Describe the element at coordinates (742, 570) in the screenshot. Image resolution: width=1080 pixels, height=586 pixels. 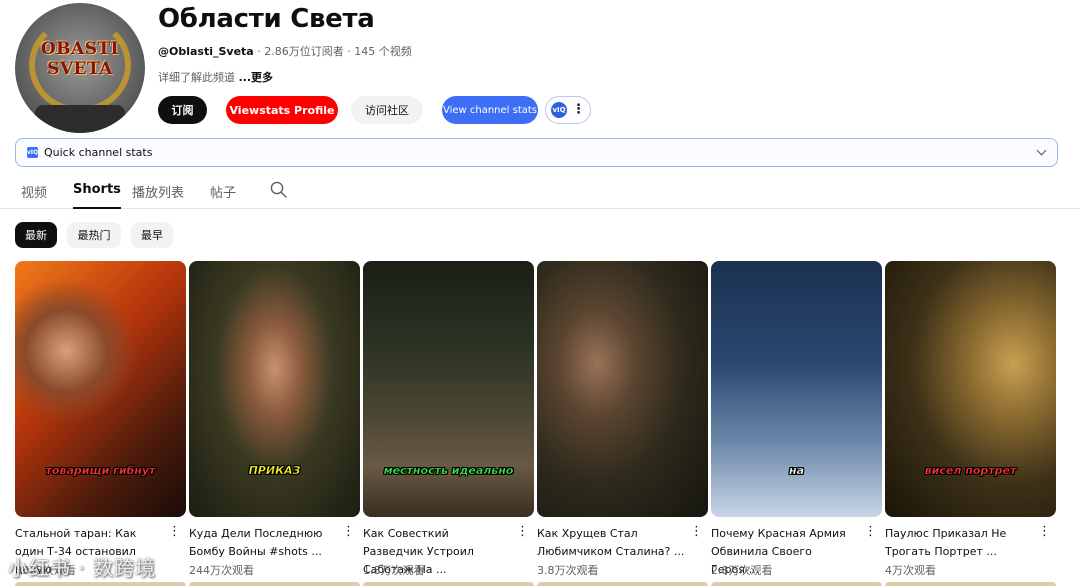
I see `short-views: 2.8万次观看` at that location.